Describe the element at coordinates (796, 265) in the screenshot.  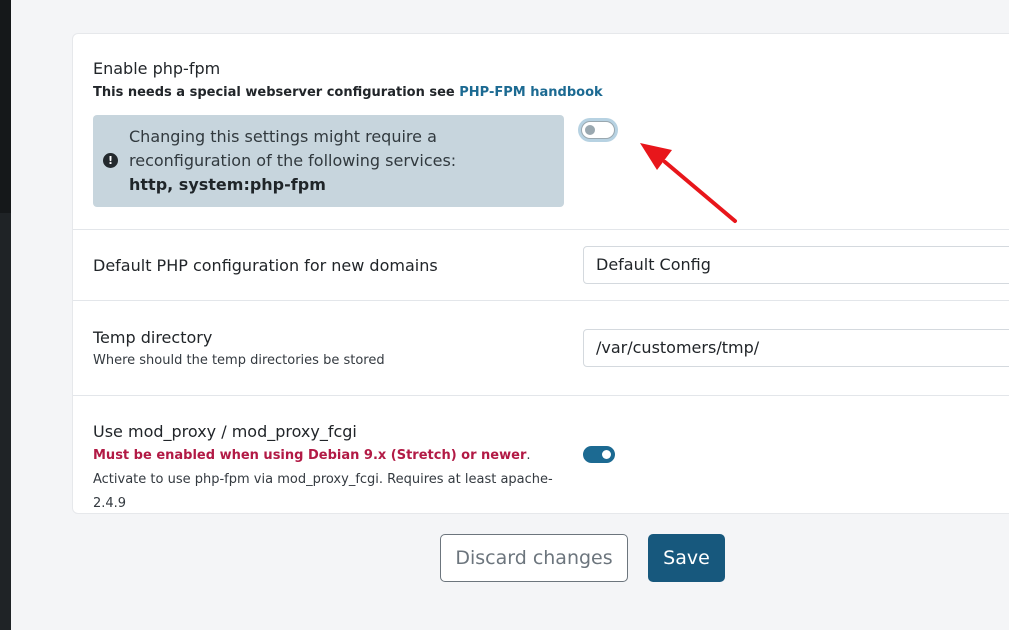
I see `default-php-config-select: Default Config` at that location.